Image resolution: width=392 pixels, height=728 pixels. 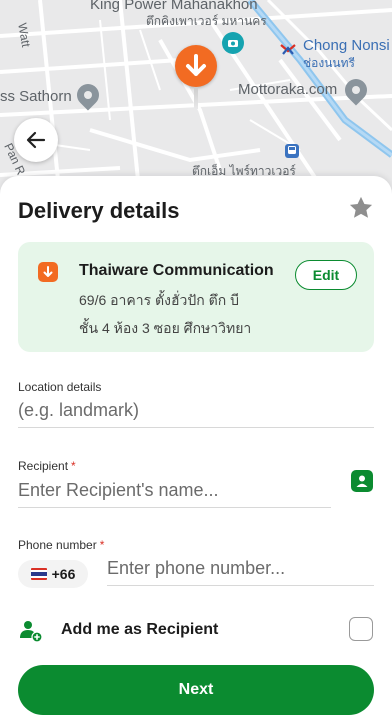 What do you see at coordinates (361, 208) in the screenshot?
I see `star-icon` at bounding box center [361, 208].